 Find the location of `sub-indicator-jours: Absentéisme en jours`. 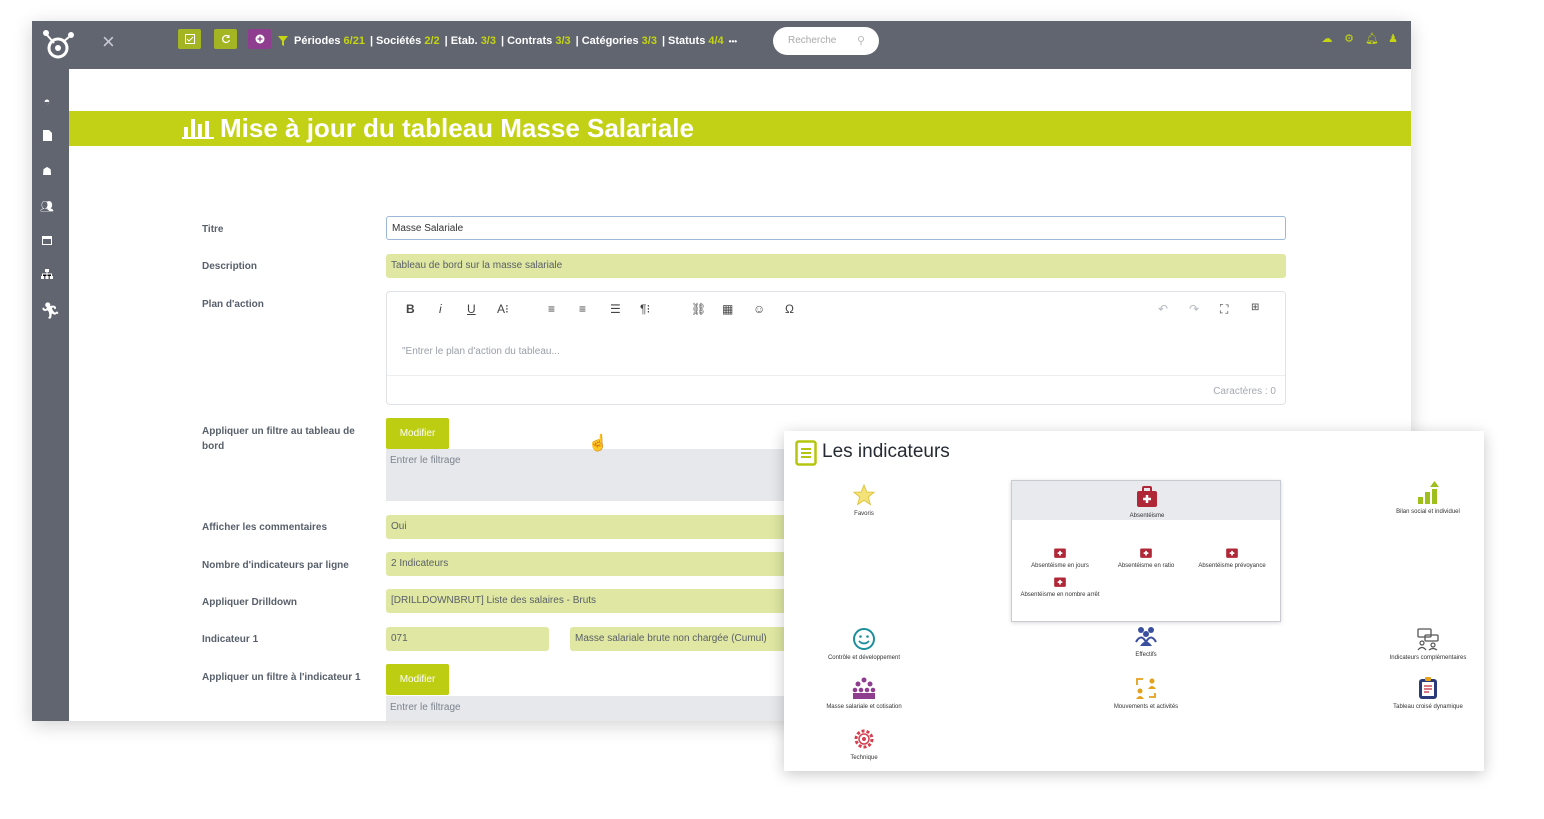

sub-indicator-jours: Absentéisme en jours is located at coordinates (1060, 557).